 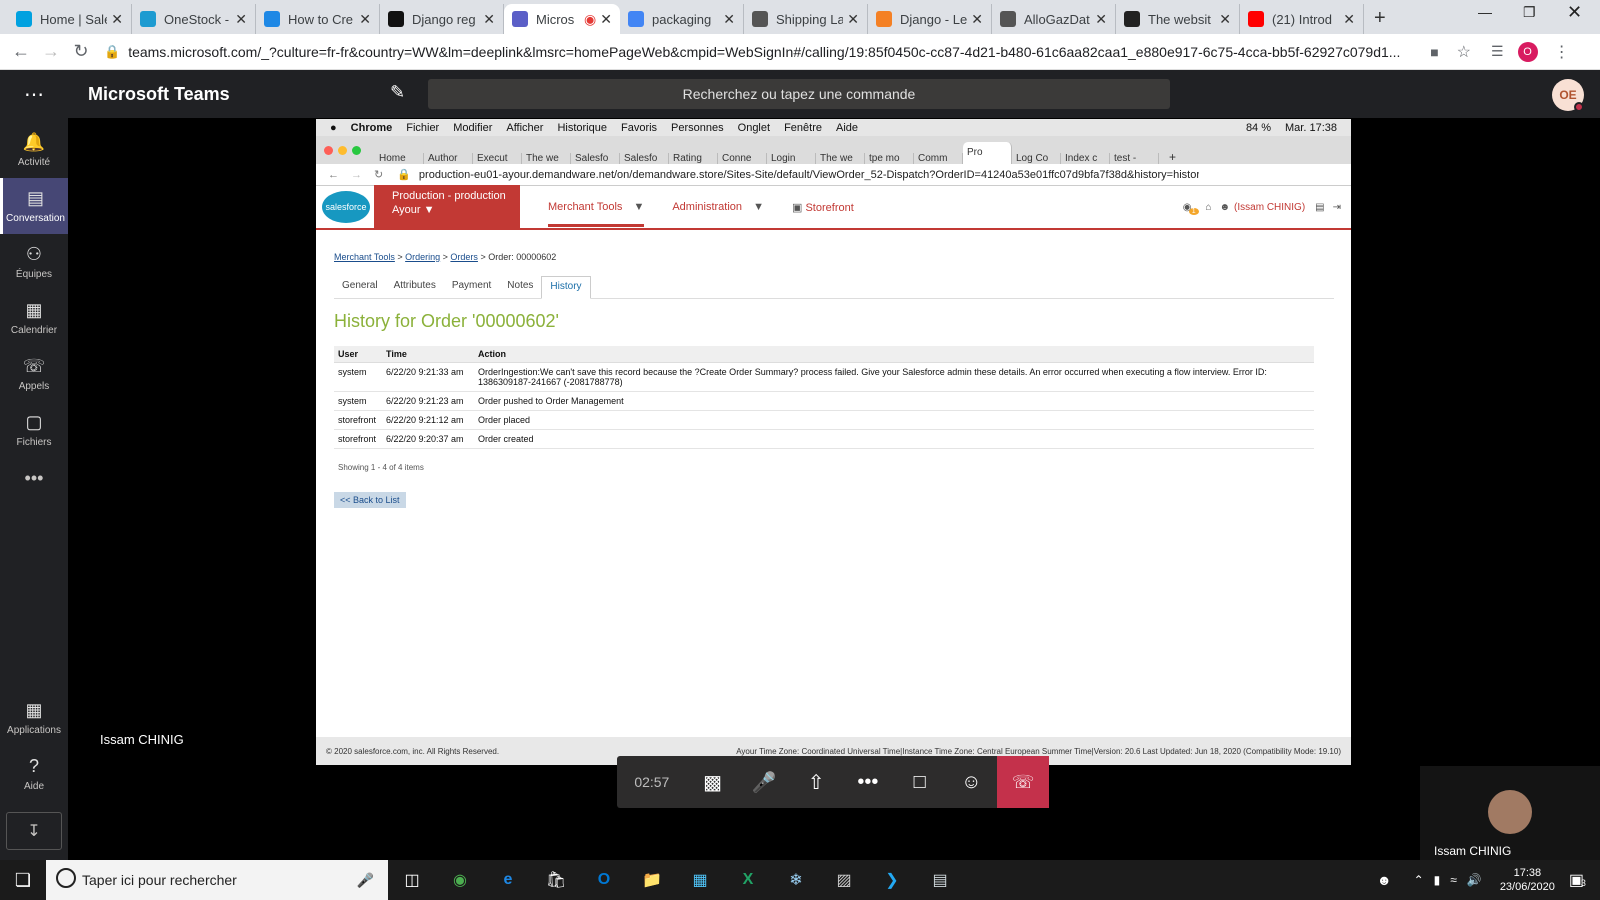 I want to click on participants-icon: ☺, so click(x=972, y=782).